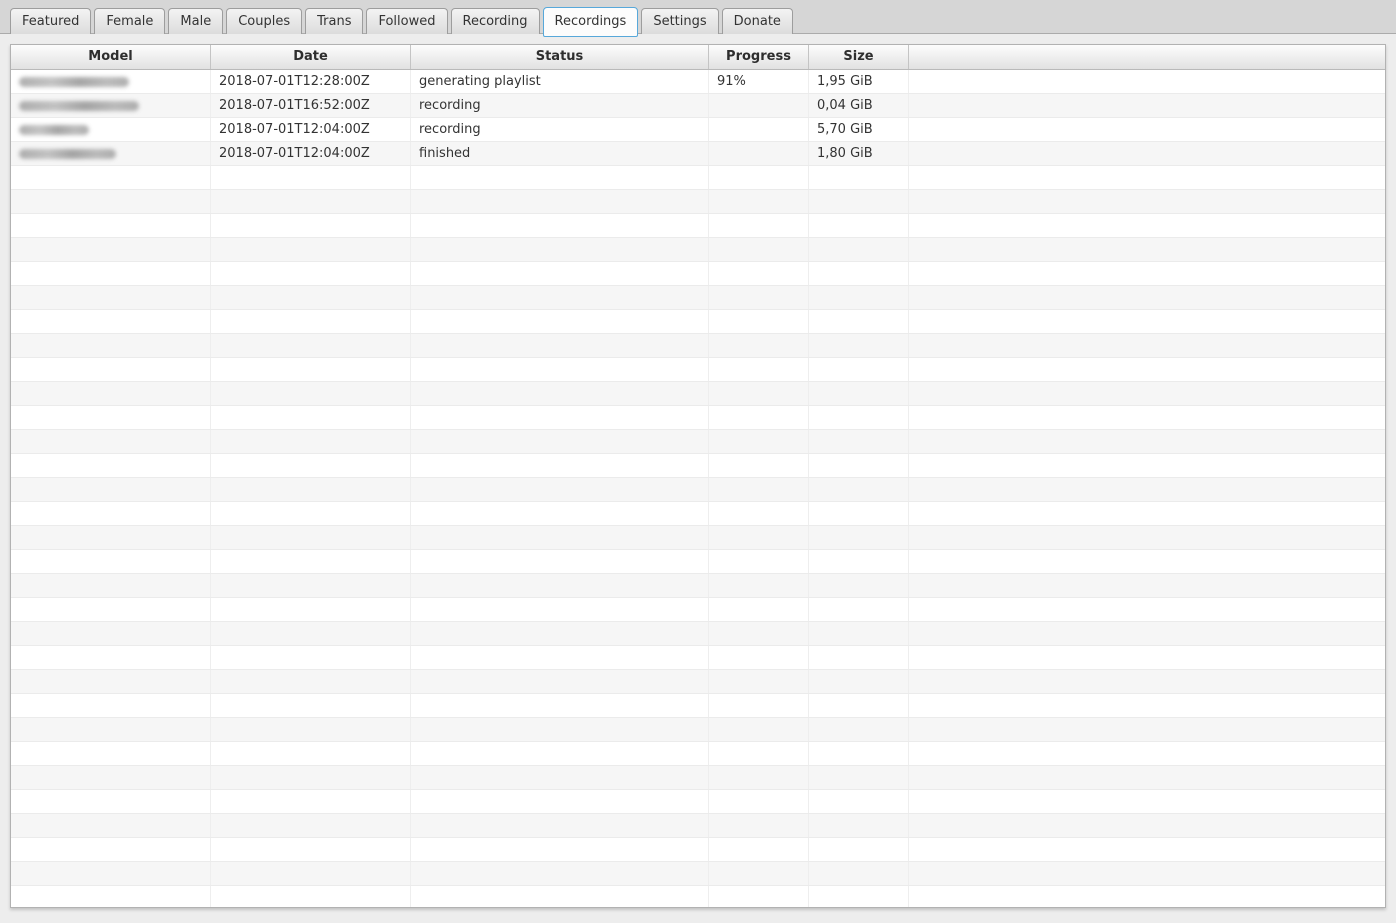 Image resolution: width=1396 pixels, height=923 pixels. What do you see at coordinates (680, 21) in the screenshot?
I see `tab-settings: Settings` at bounding box center [680, 21].